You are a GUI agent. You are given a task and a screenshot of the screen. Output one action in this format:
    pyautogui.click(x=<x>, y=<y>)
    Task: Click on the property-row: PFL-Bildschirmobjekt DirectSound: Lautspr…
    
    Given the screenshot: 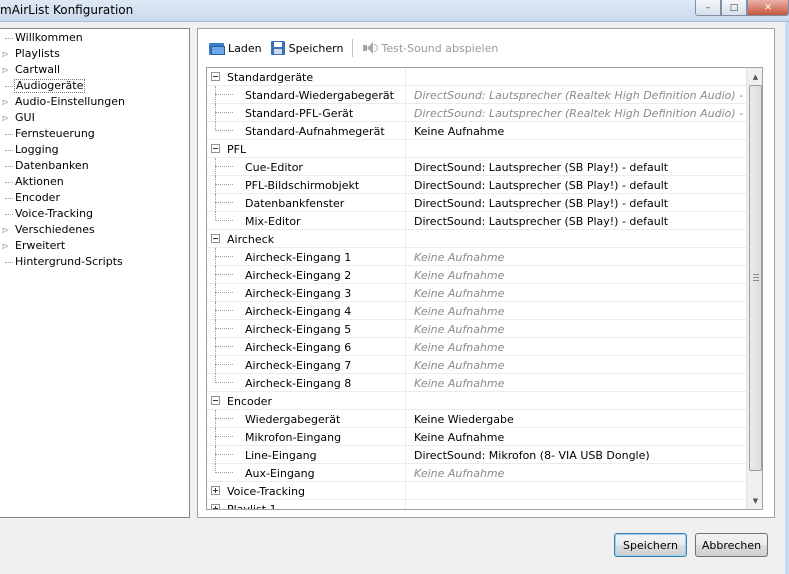 What is the action you would take?
    pyautogui.click(x=476, y=185)
    